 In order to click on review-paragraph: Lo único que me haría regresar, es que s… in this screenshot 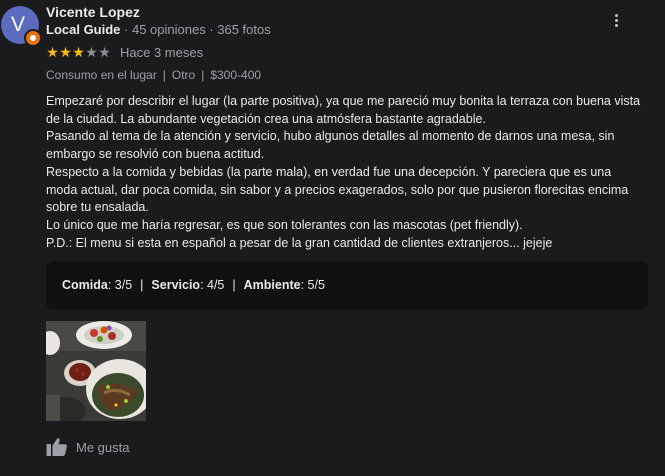, I will do `click(284, 224)`.